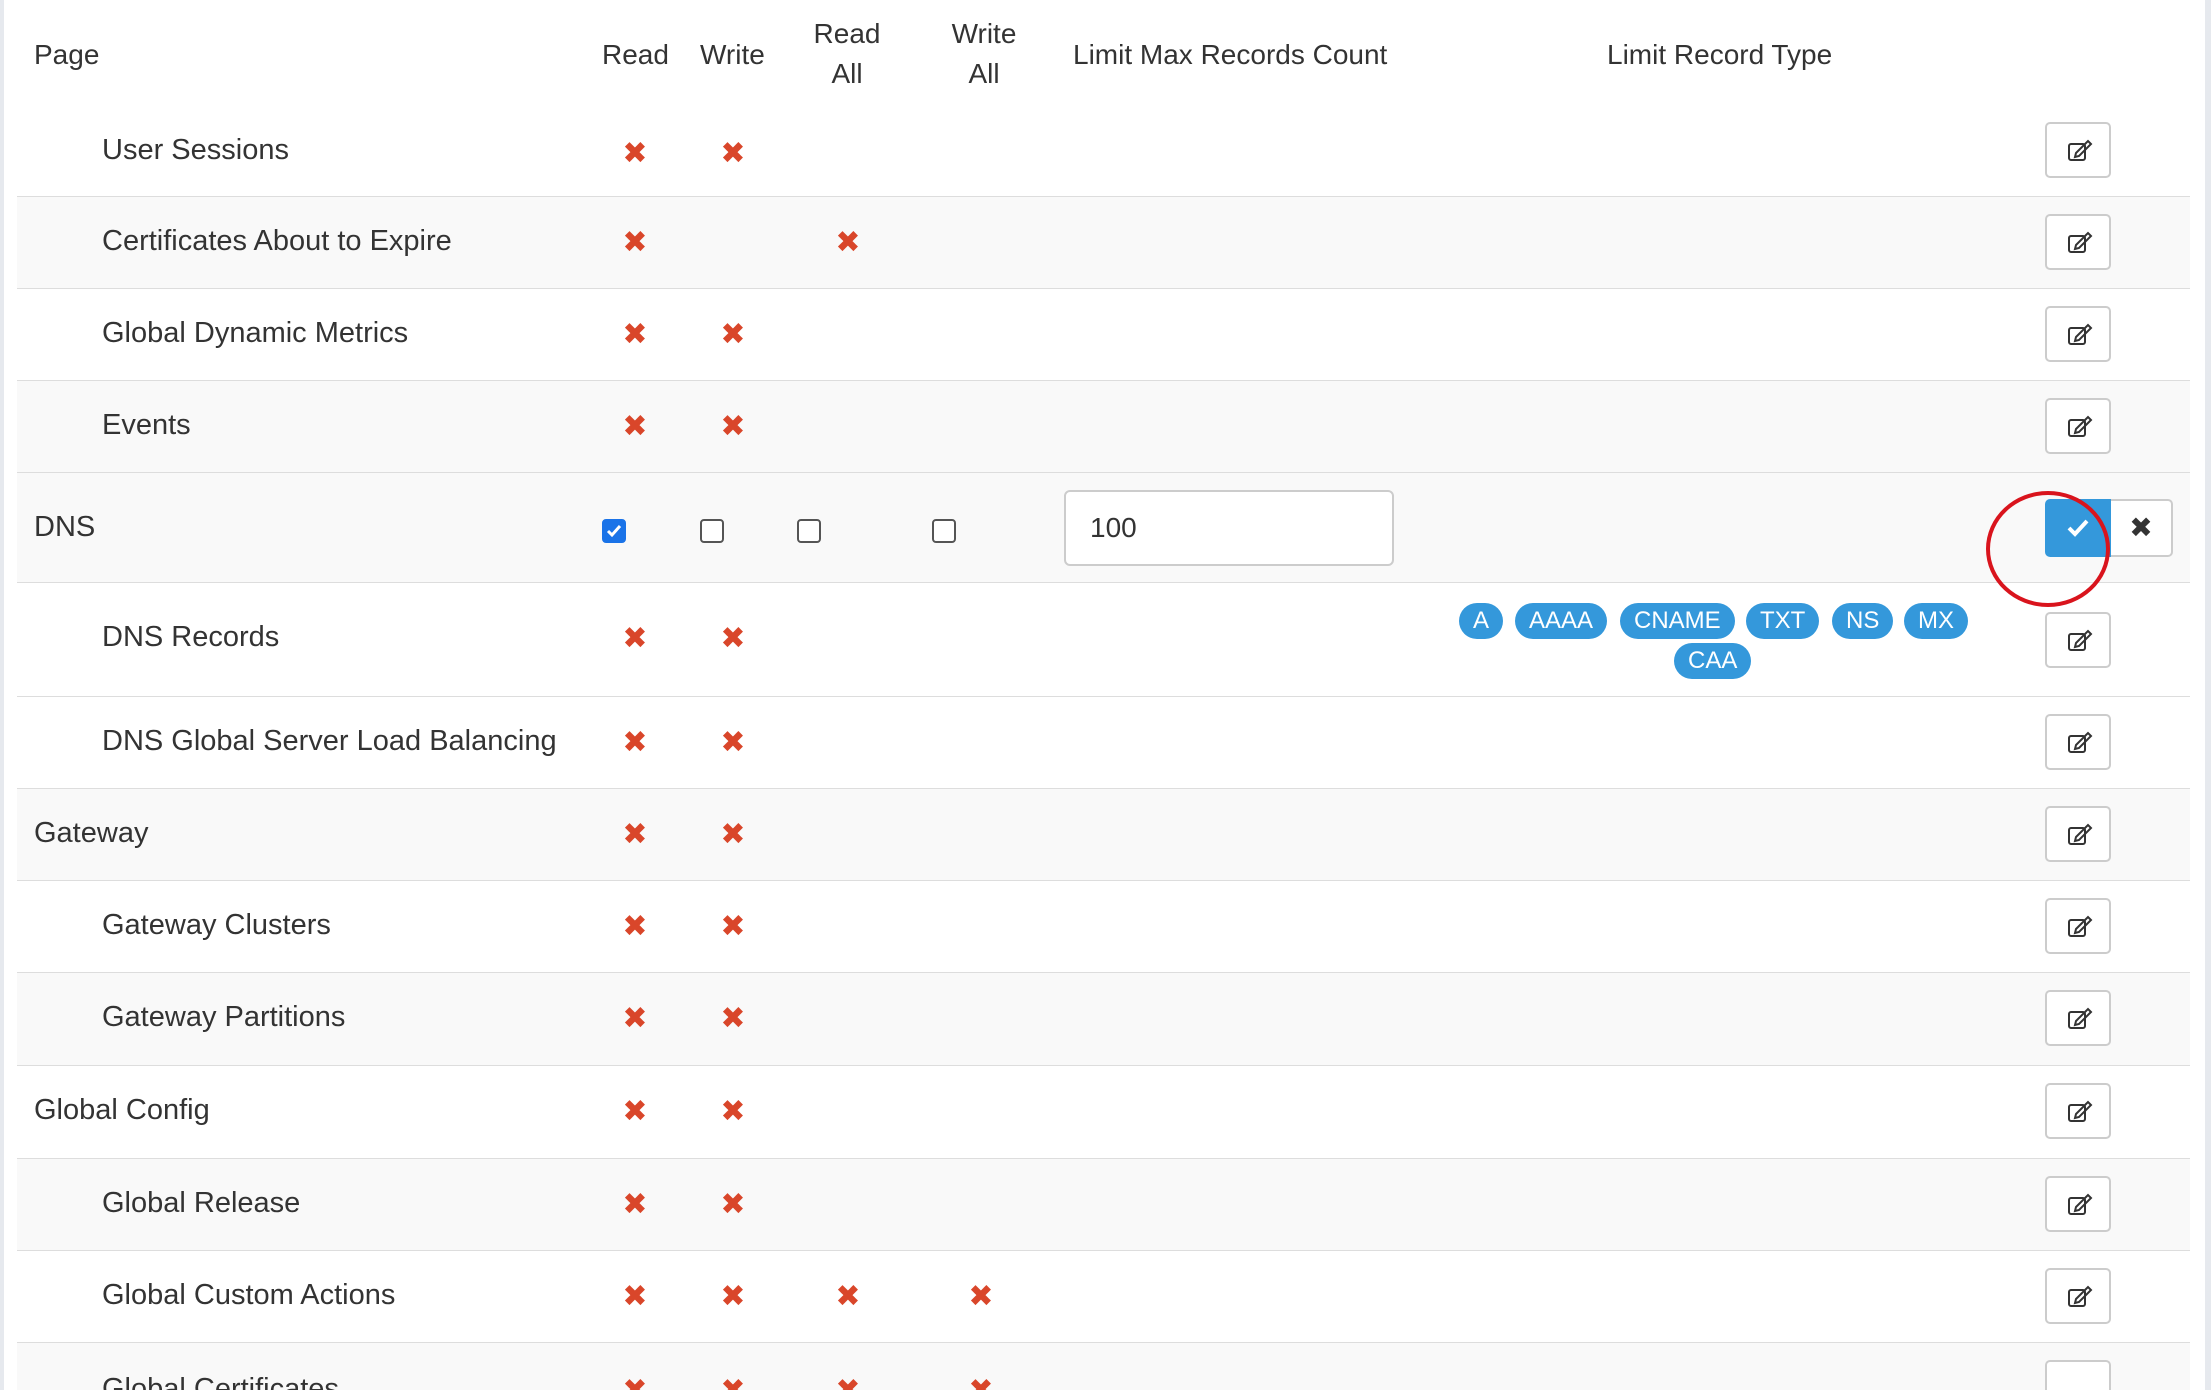 This screenshot has height=1390, width=2211. What do you see at coordinates (65, 527) in the screenshot?
I see `row-label: DNS` at bounding box center [65, 527].